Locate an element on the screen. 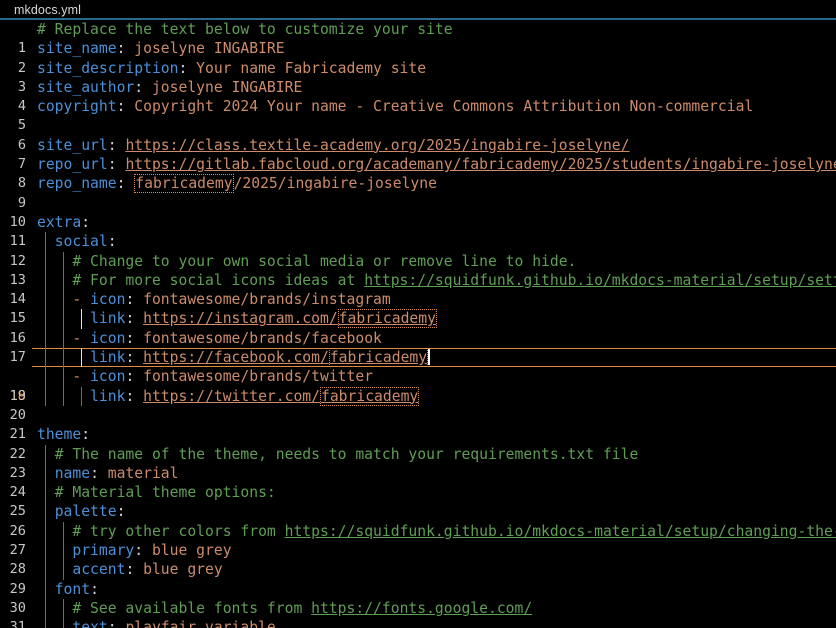 This screenshot has height=628, width=836. line-content: font: is located at coordinates (68, 589).